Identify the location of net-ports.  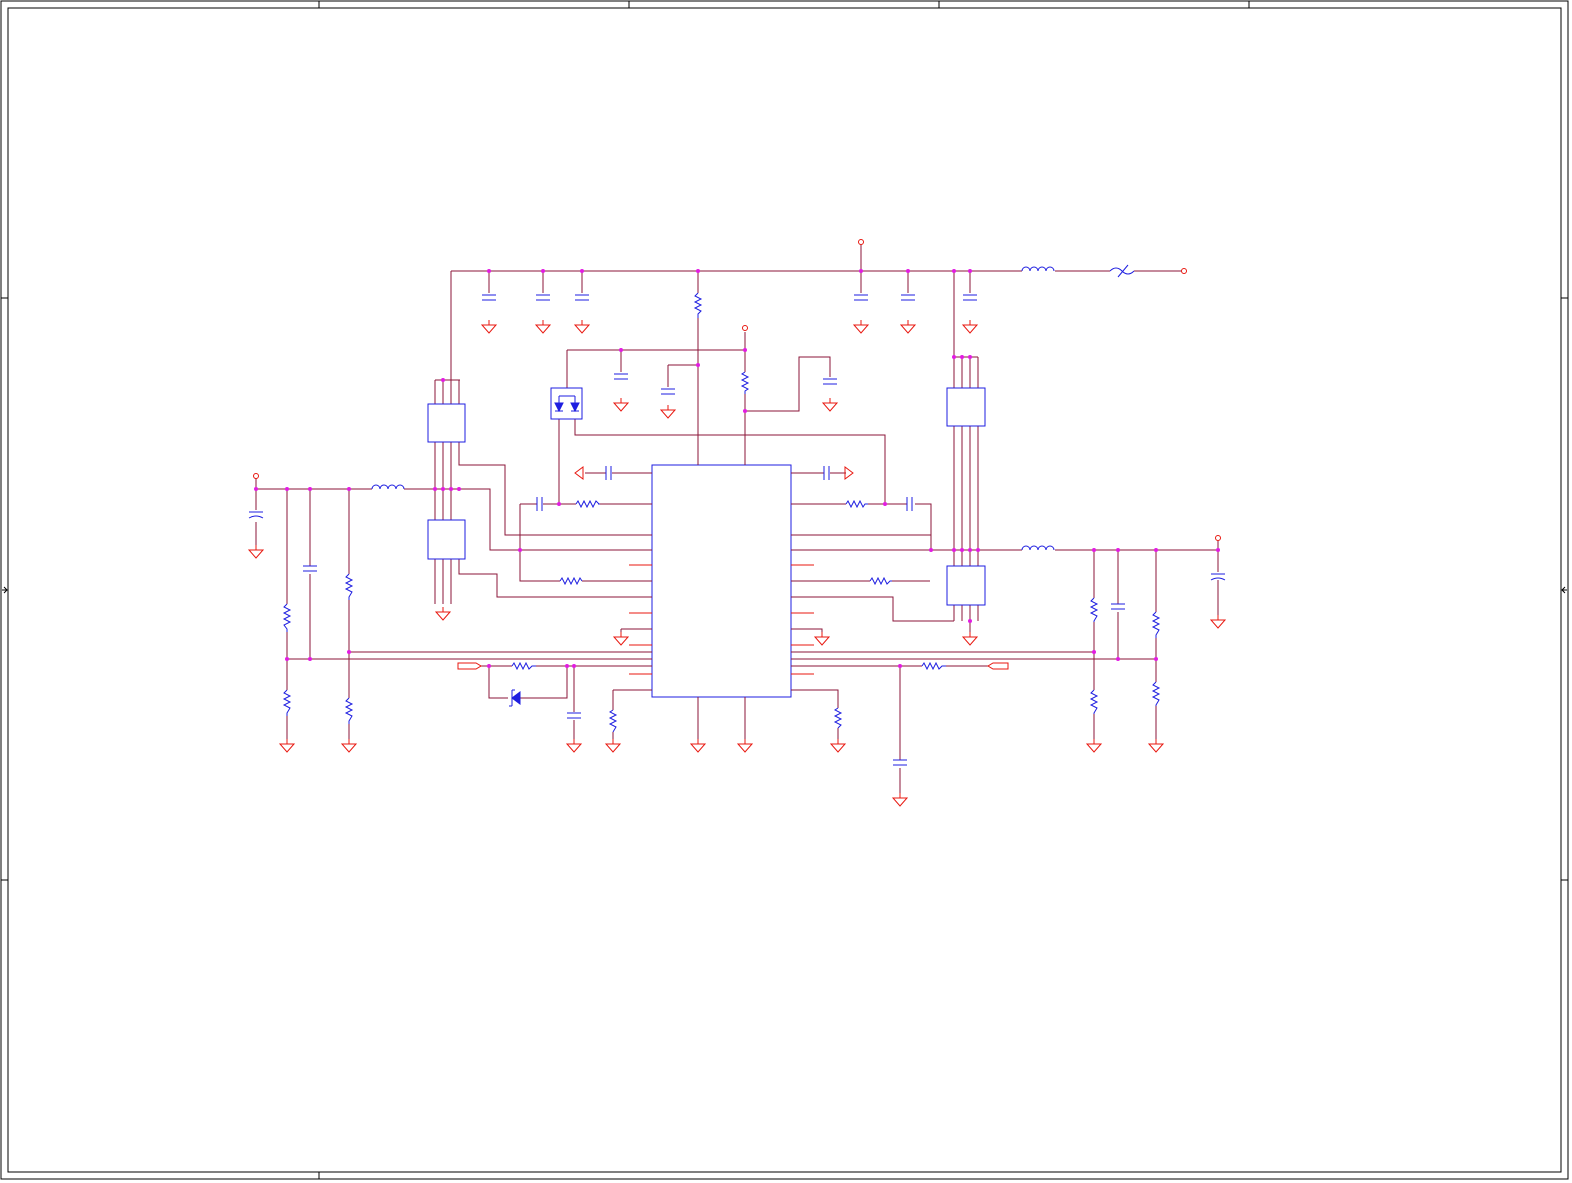
(733, 568).